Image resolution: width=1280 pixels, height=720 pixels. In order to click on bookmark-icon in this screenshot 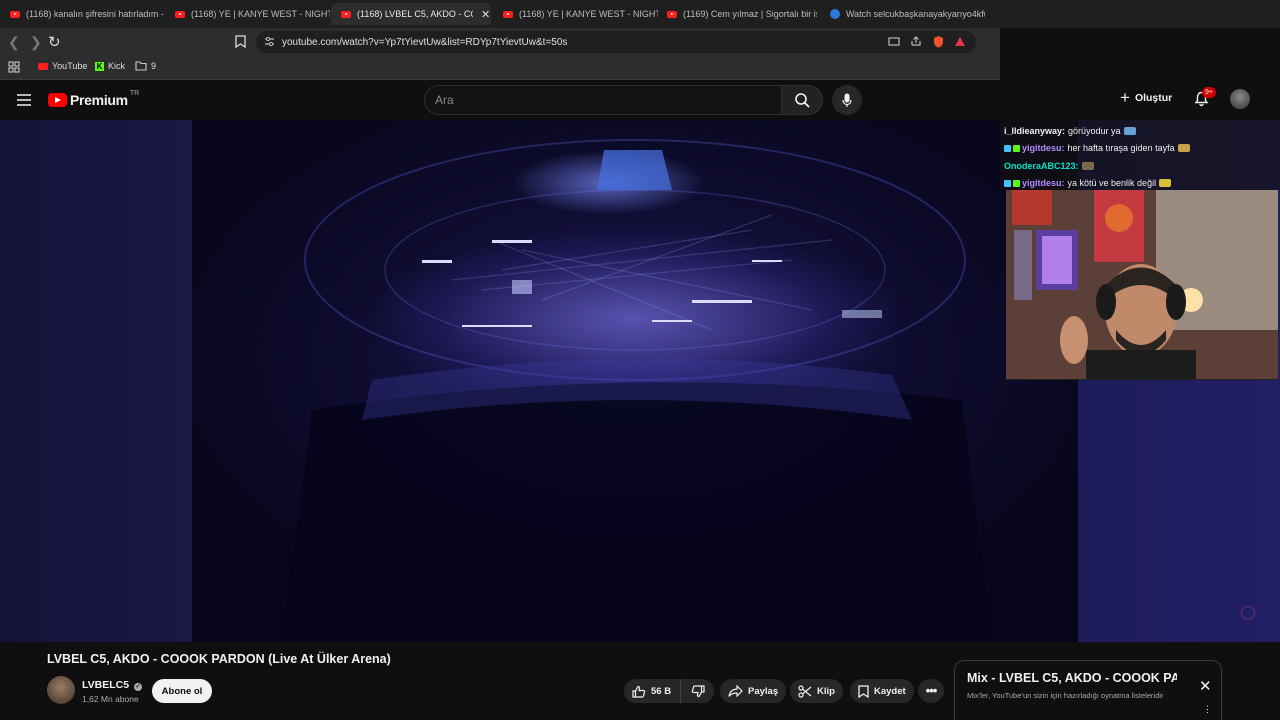, I will do `click(240, 44)`.